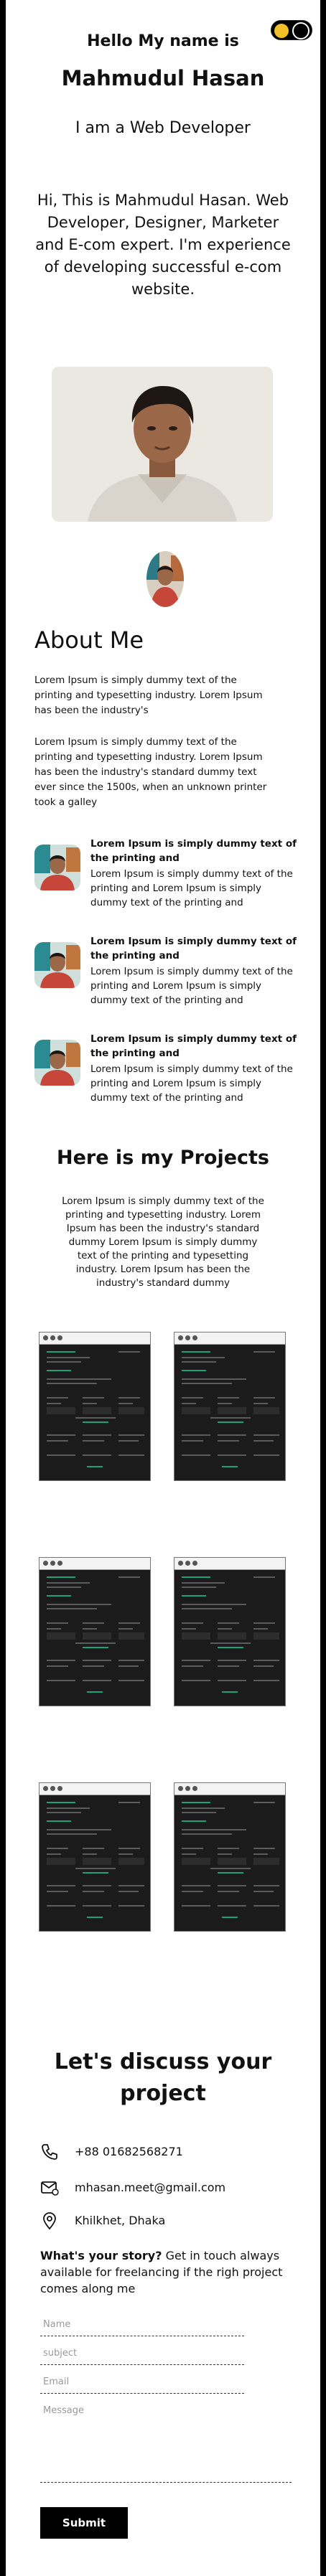  Describe the element at coordinates (142, 2327) in the screenshot. I see `name-field` at that location.